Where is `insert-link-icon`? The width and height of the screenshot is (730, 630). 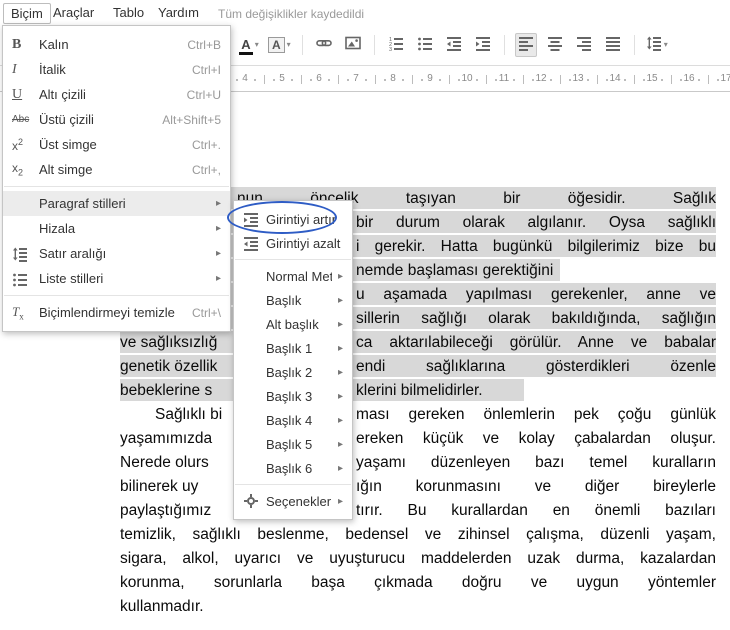 insert-link-icon is located at coordinates (323, 45).